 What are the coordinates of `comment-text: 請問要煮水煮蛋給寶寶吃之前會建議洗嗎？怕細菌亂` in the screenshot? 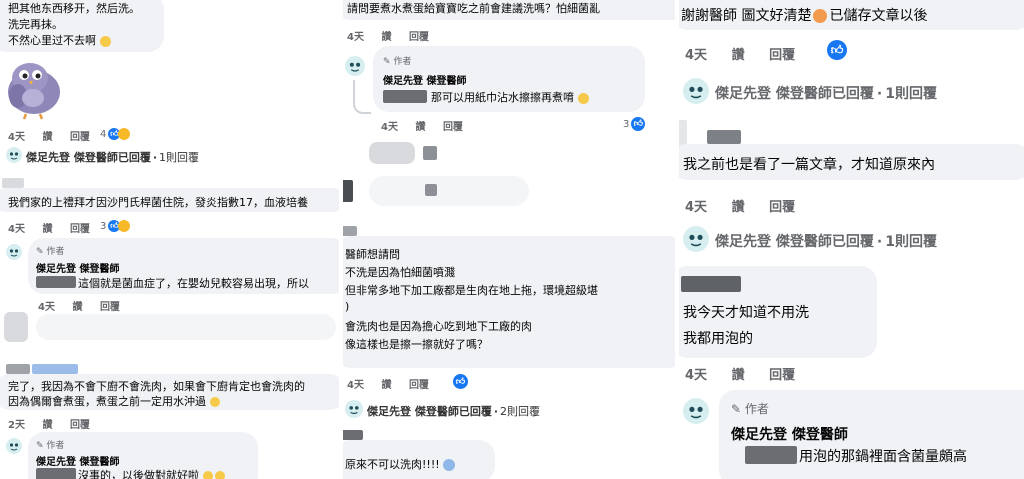 It's located at (473, 8).